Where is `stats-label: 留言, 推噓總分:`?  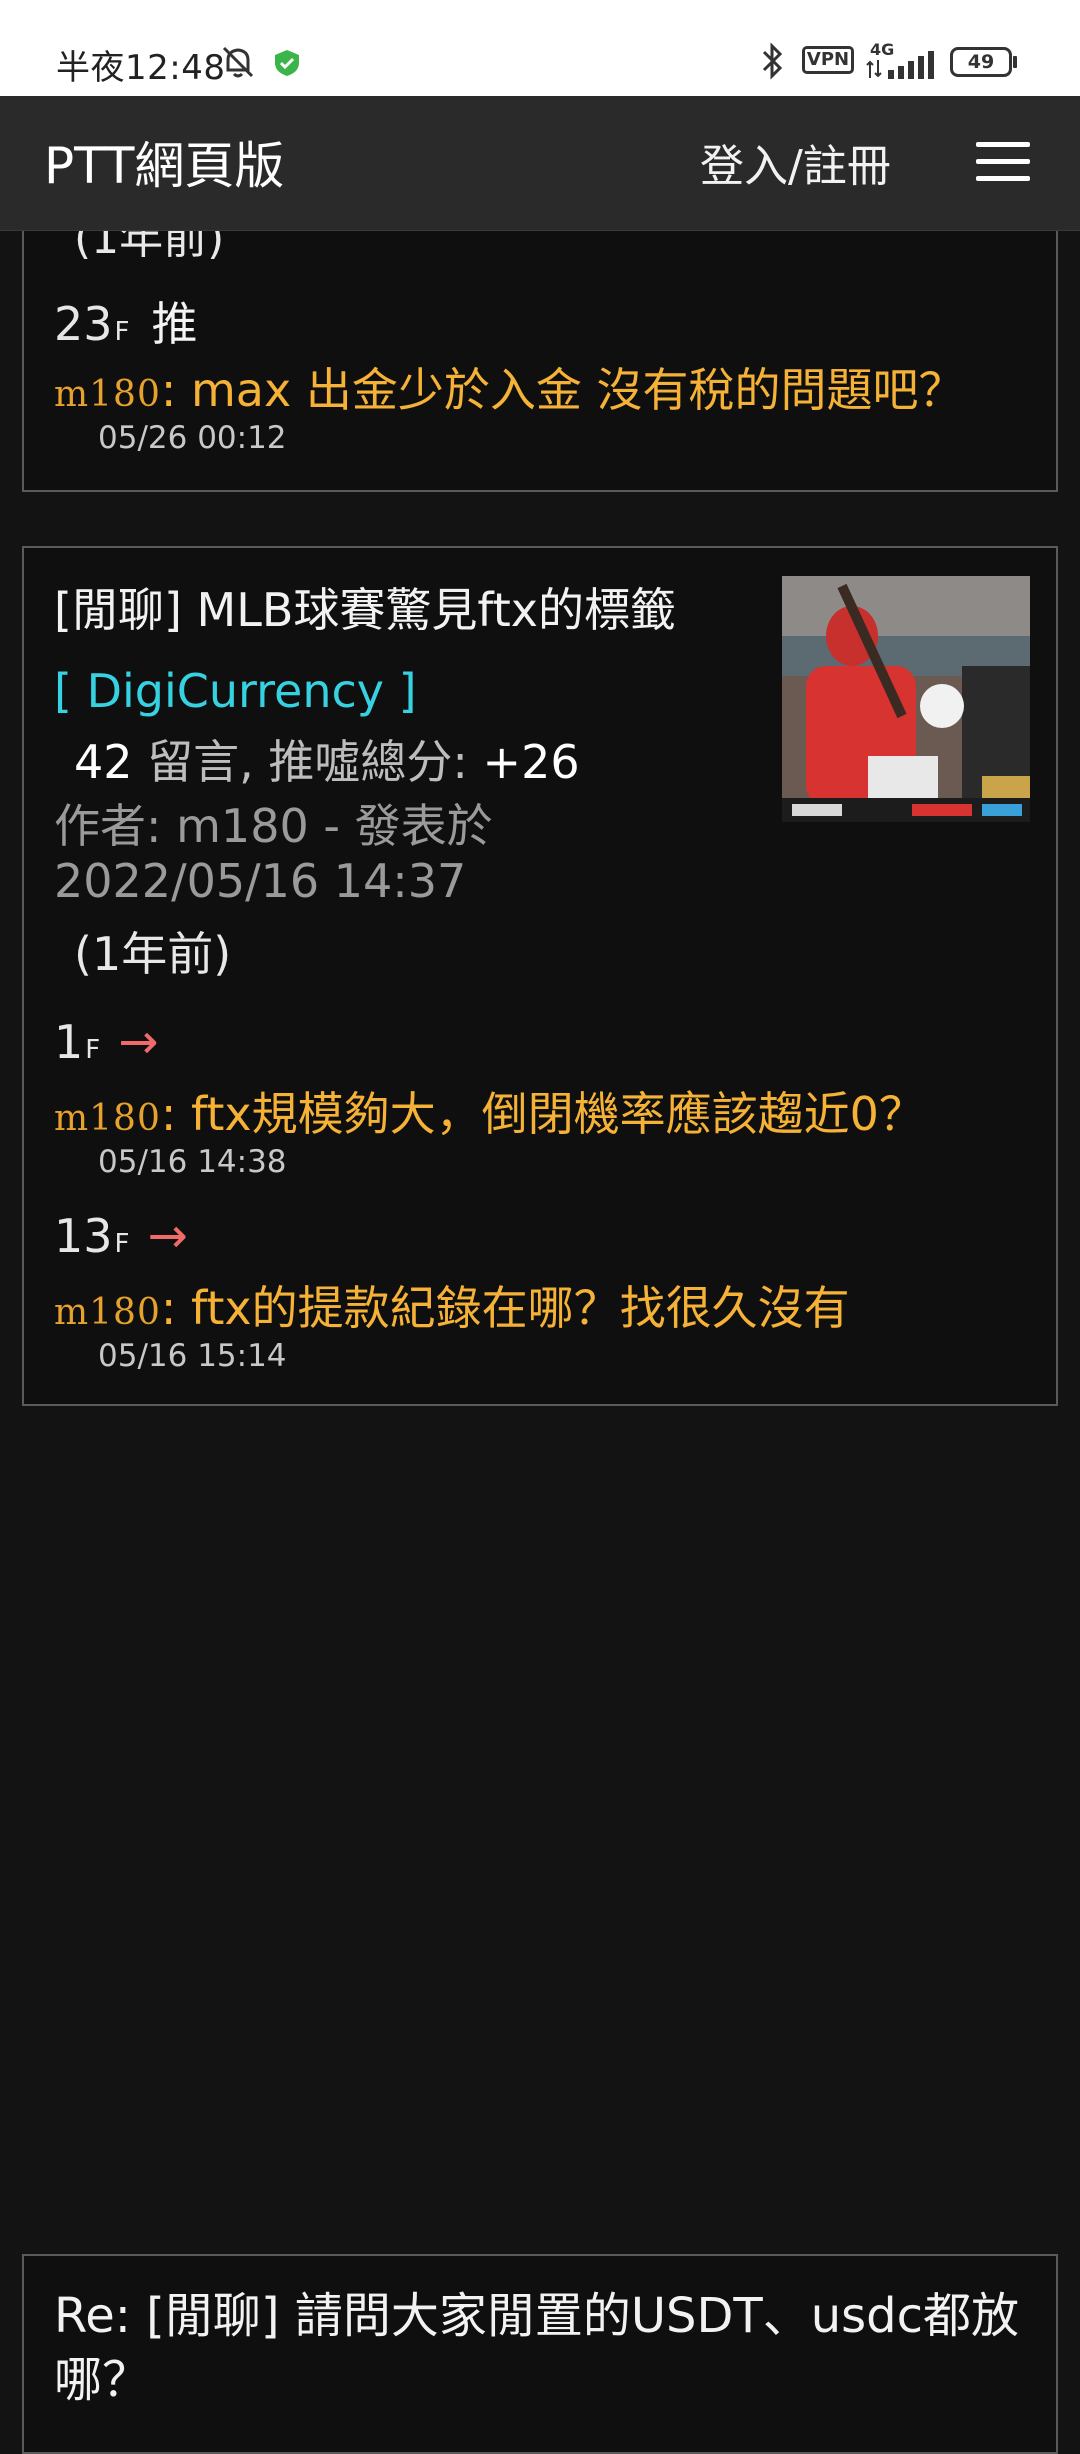 stats-label: 留言, 推噓總分: is located at coordinates (307, 762).